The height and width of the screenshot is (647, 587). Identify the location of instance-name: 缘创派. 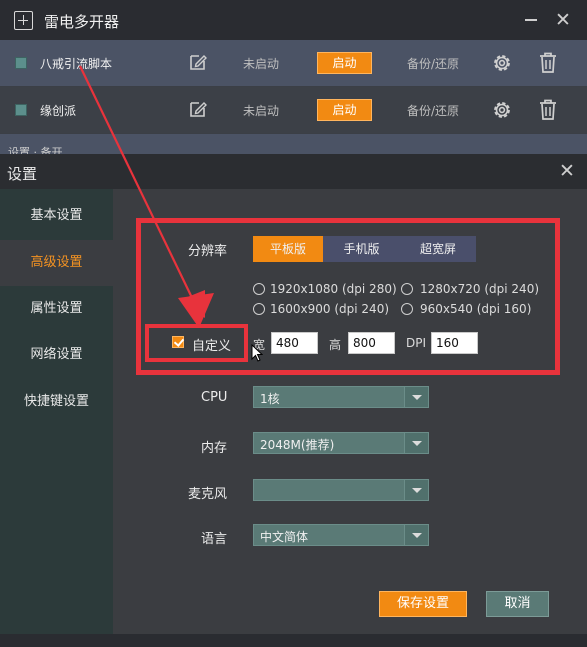
(58, 111).